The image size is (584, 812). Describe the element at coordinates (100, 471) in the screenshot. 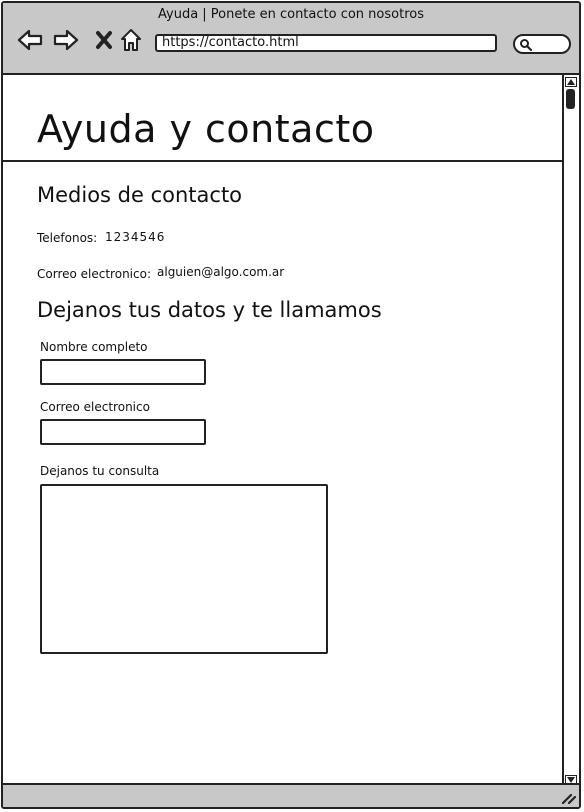

I see `message-label: Dejanos tu consulta` at that location.